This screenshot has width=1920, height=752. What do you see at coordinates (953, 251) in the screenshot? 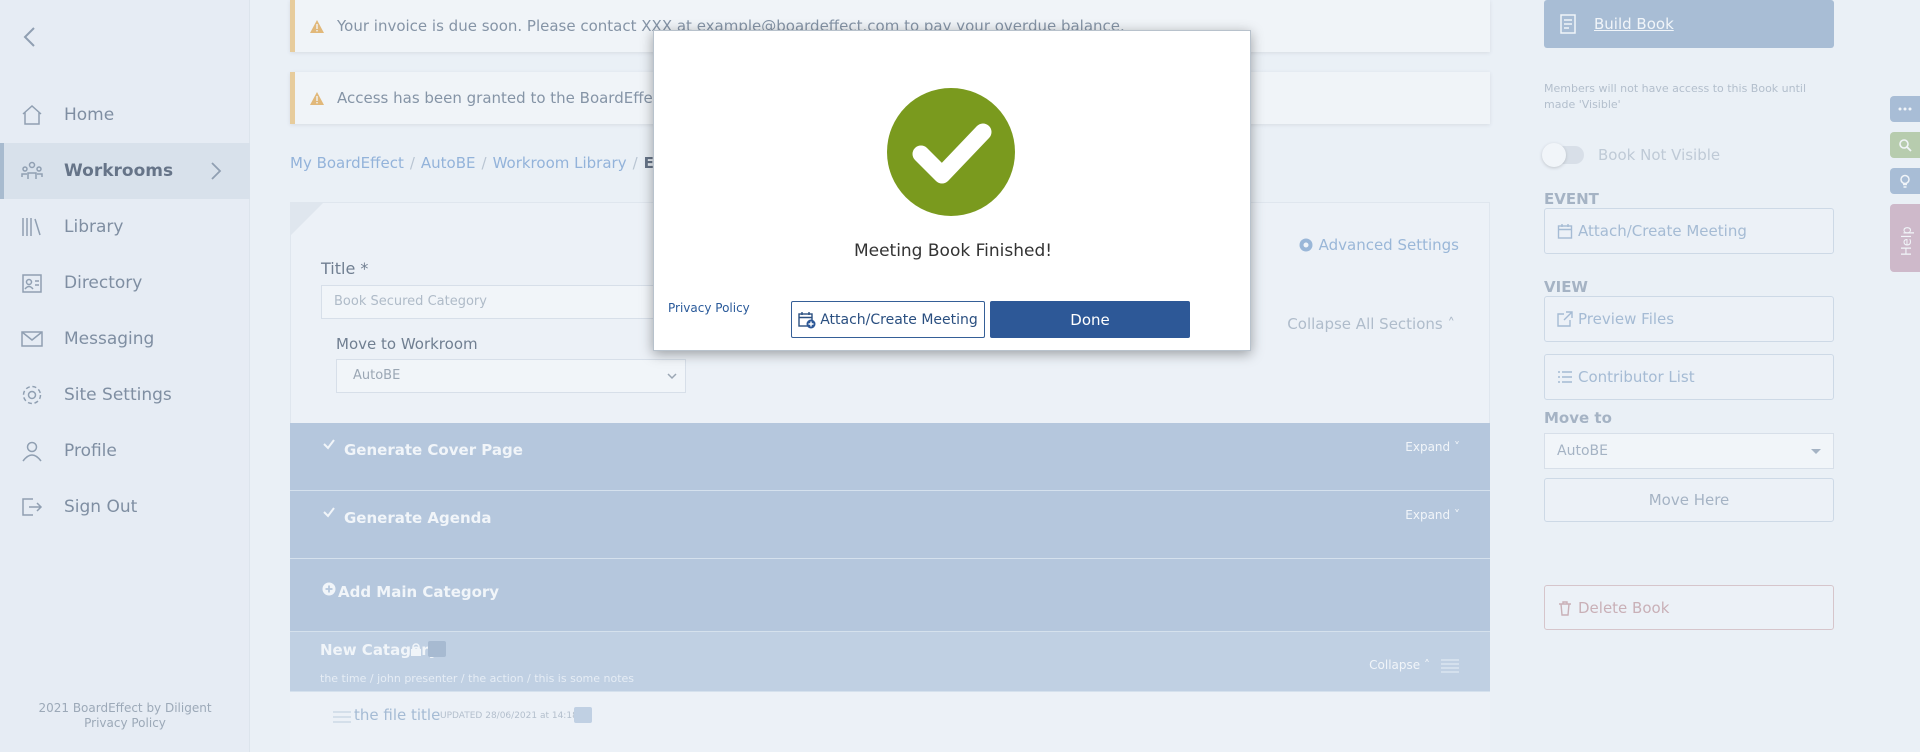
I see `success-message: Meeting Book Finished!` at bounding box center [953, 251].